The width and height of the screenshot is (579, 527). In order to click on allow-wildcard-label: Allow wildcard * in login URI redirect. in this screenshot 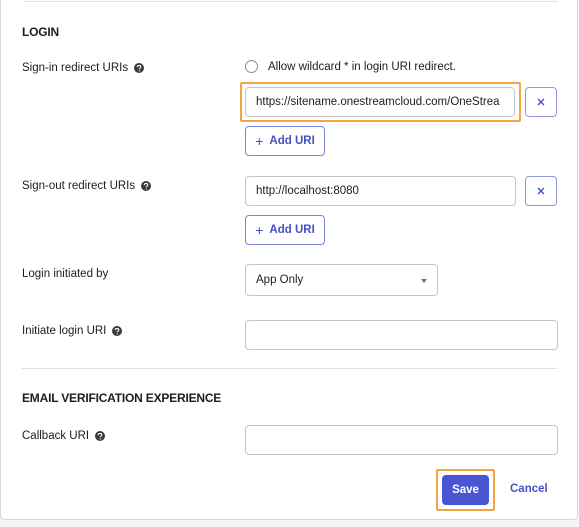, I will do `click(362, 66)`.